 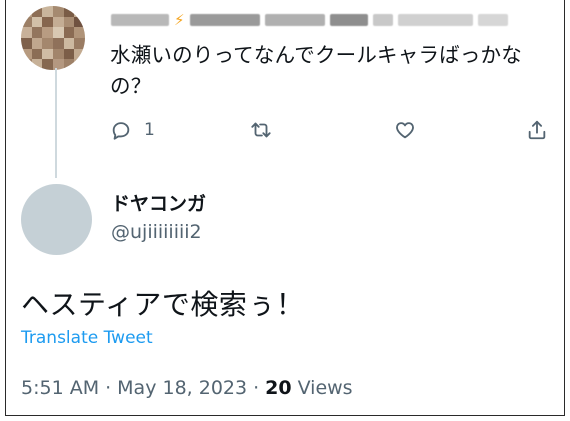 I want to click on tweet-meta: 5:51 AM · May 18, 2023 · 20 Views, so click(x=187, y=388).